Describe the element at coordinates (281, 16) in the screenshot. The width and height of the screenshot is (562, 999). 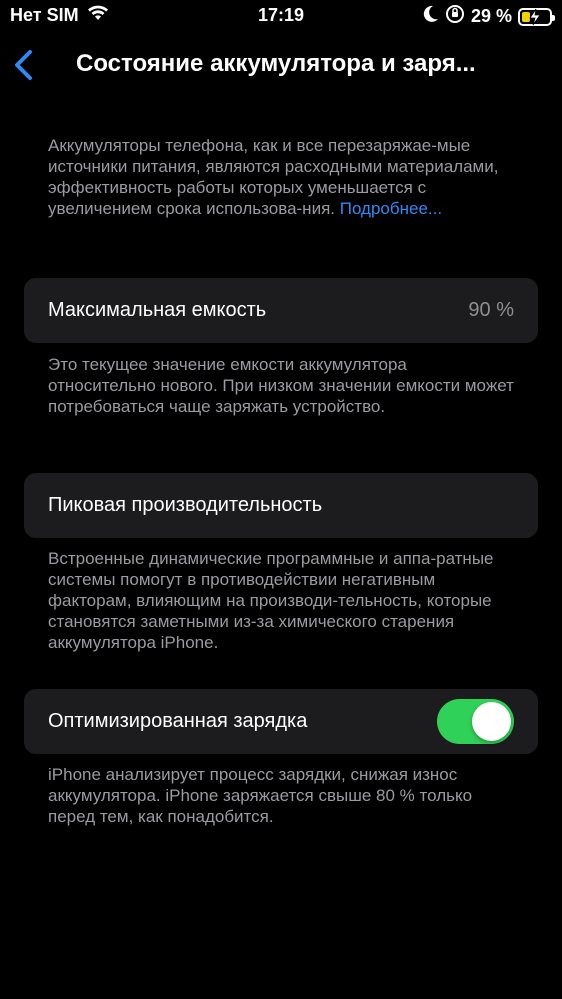
I see `status-bar: Нет SIM 17:19 29 %` at that location.